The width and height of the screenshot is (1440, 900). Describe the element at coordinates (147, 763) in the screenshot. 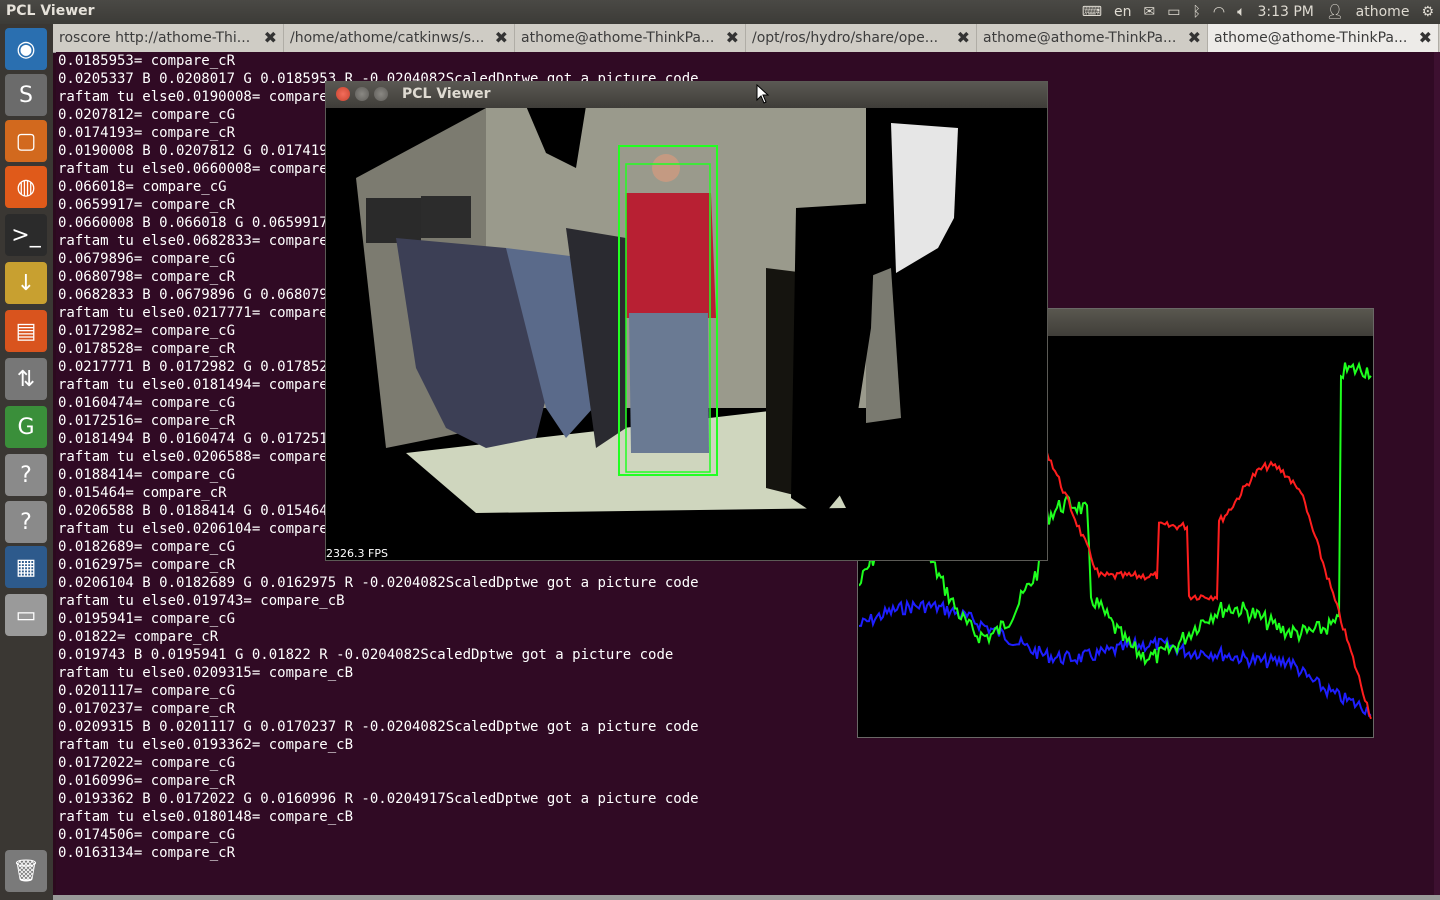

I see `terminal-line: 0.0172022= compare_cG` at that location.